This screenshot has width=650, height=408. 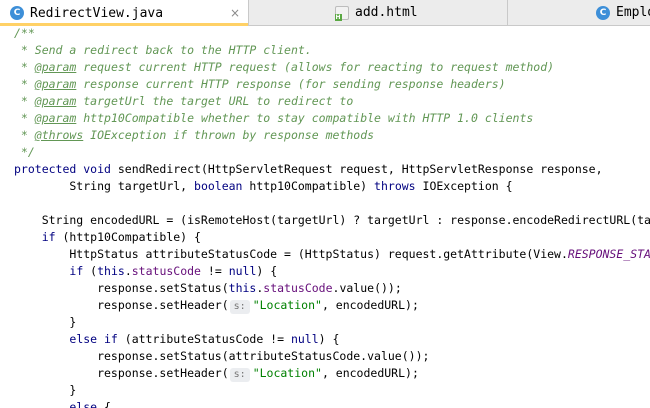 I want to click on tab-label: add.html, so click(x=386, y=12).